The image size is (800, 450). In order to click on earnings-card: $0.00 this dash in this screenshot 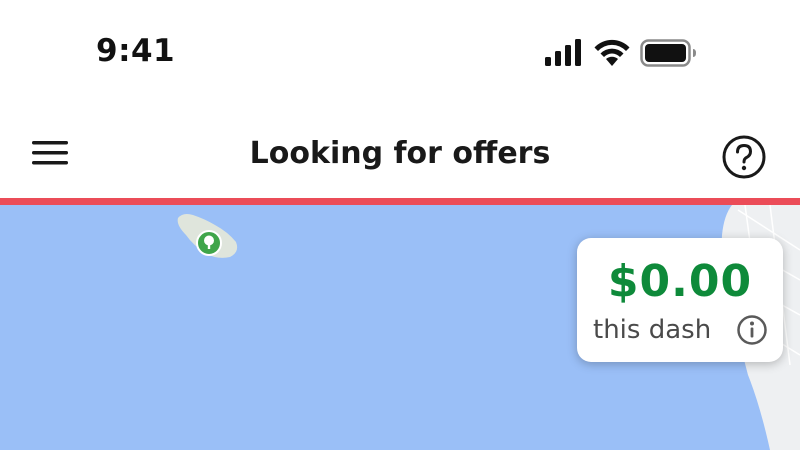, I will do `click(680, 300)`.